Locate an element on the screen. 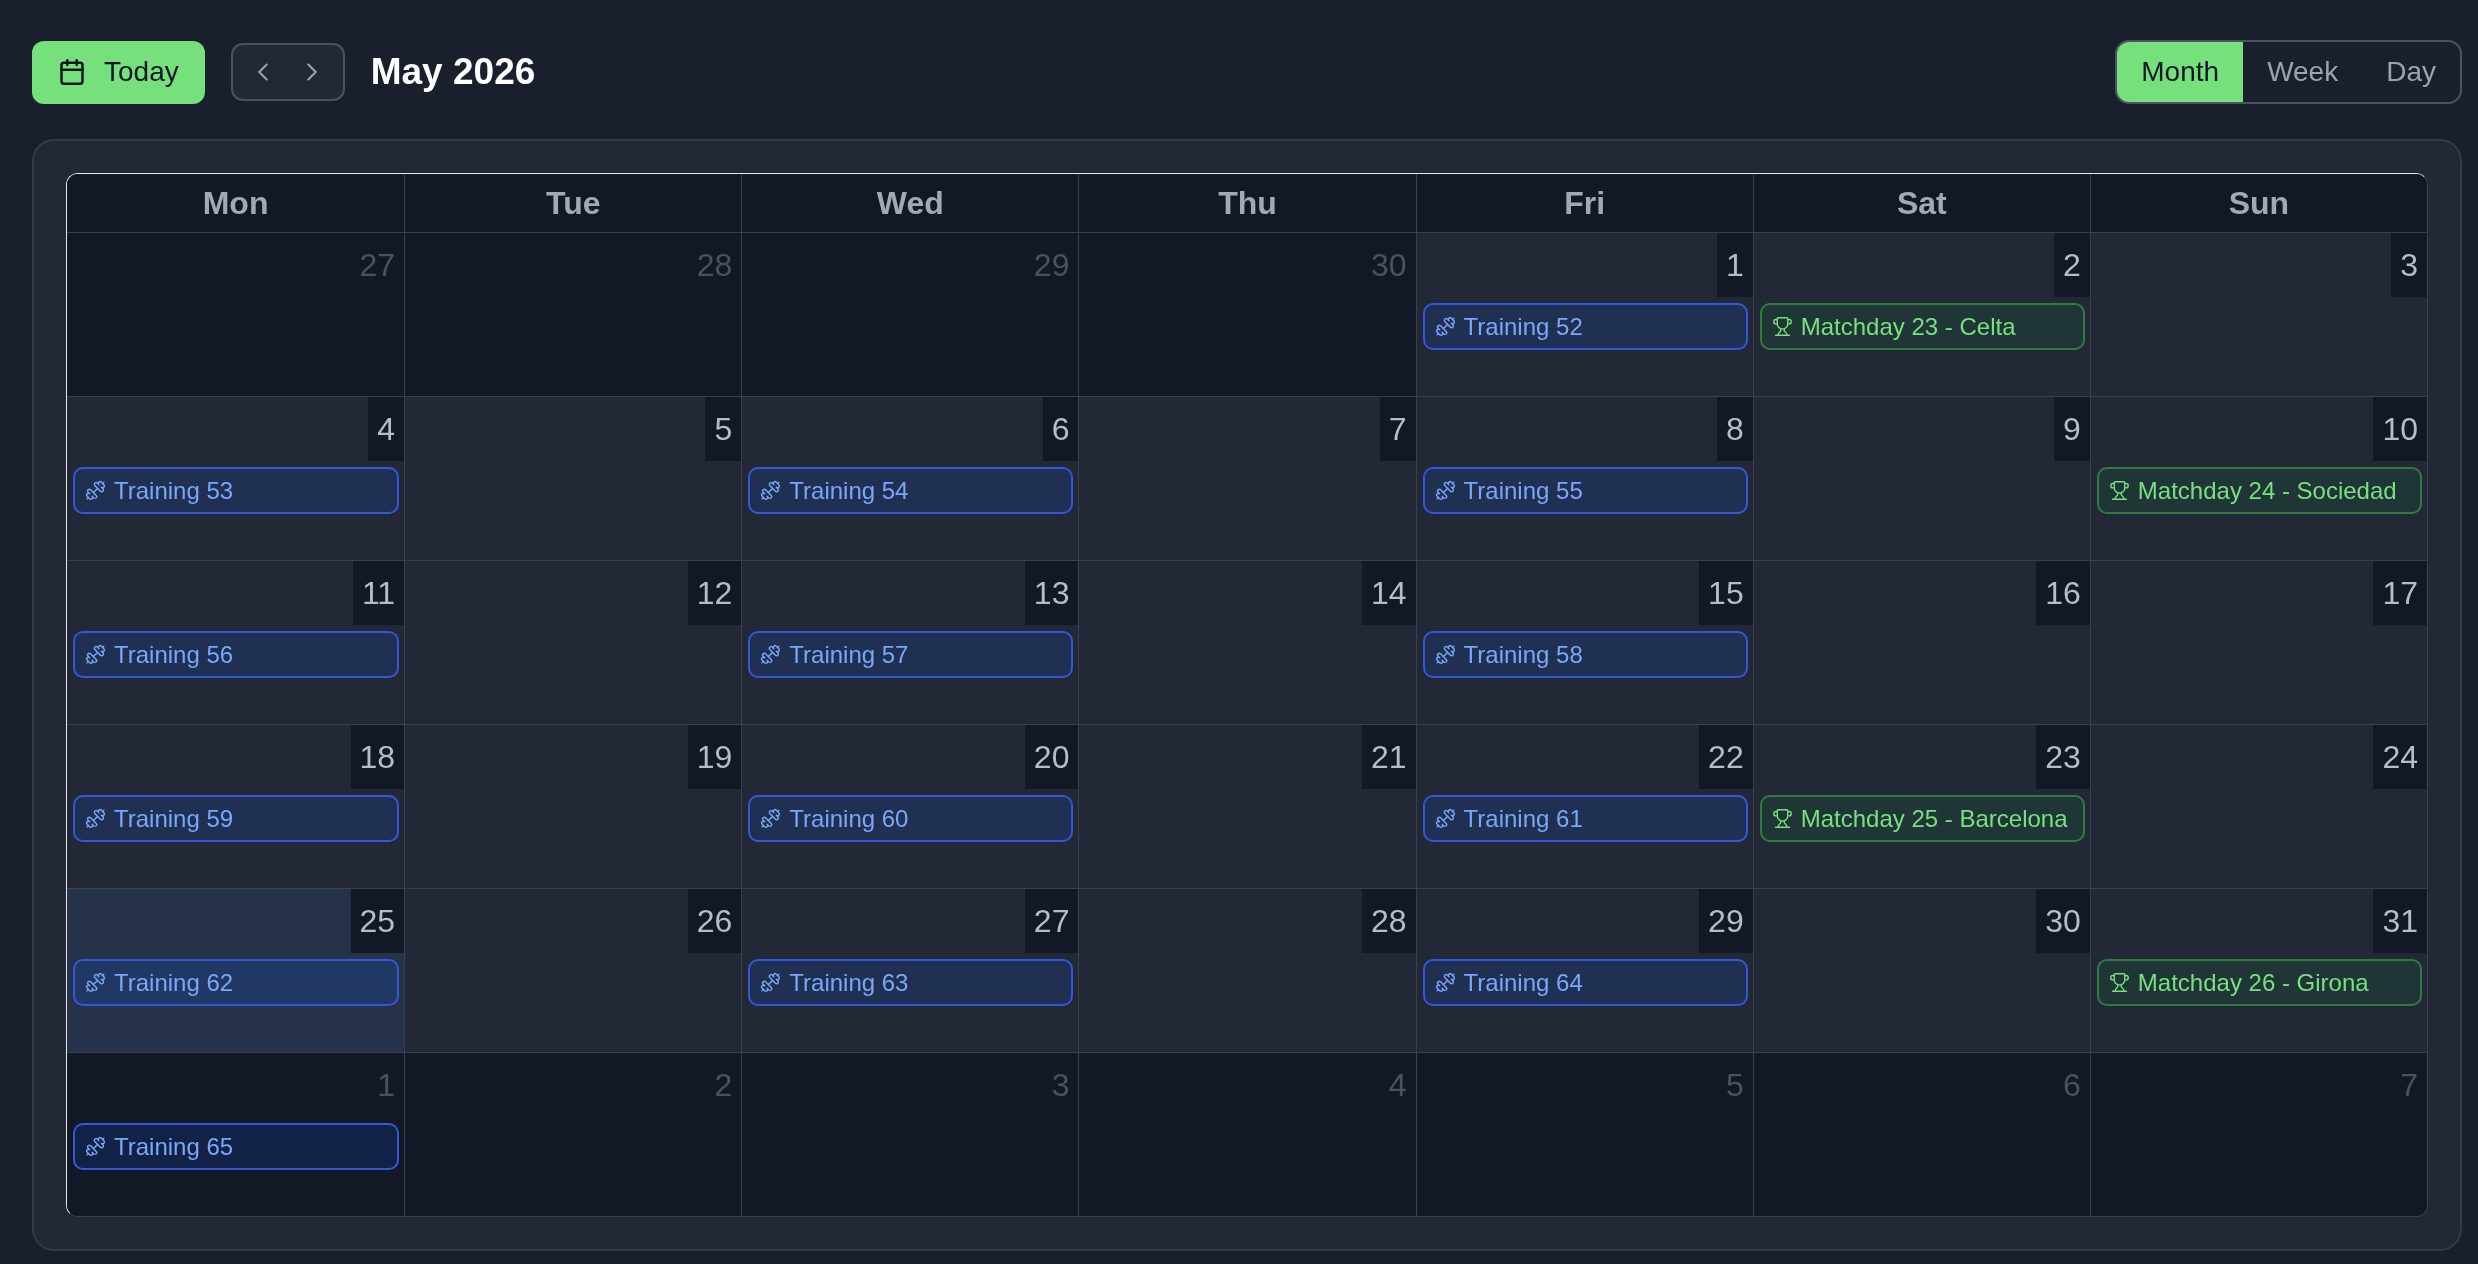 Image resolution: width=2478 pixels, height=1264 pixels. match-event: Matchday 23 - Celta is located at coordinates (1922, 326).